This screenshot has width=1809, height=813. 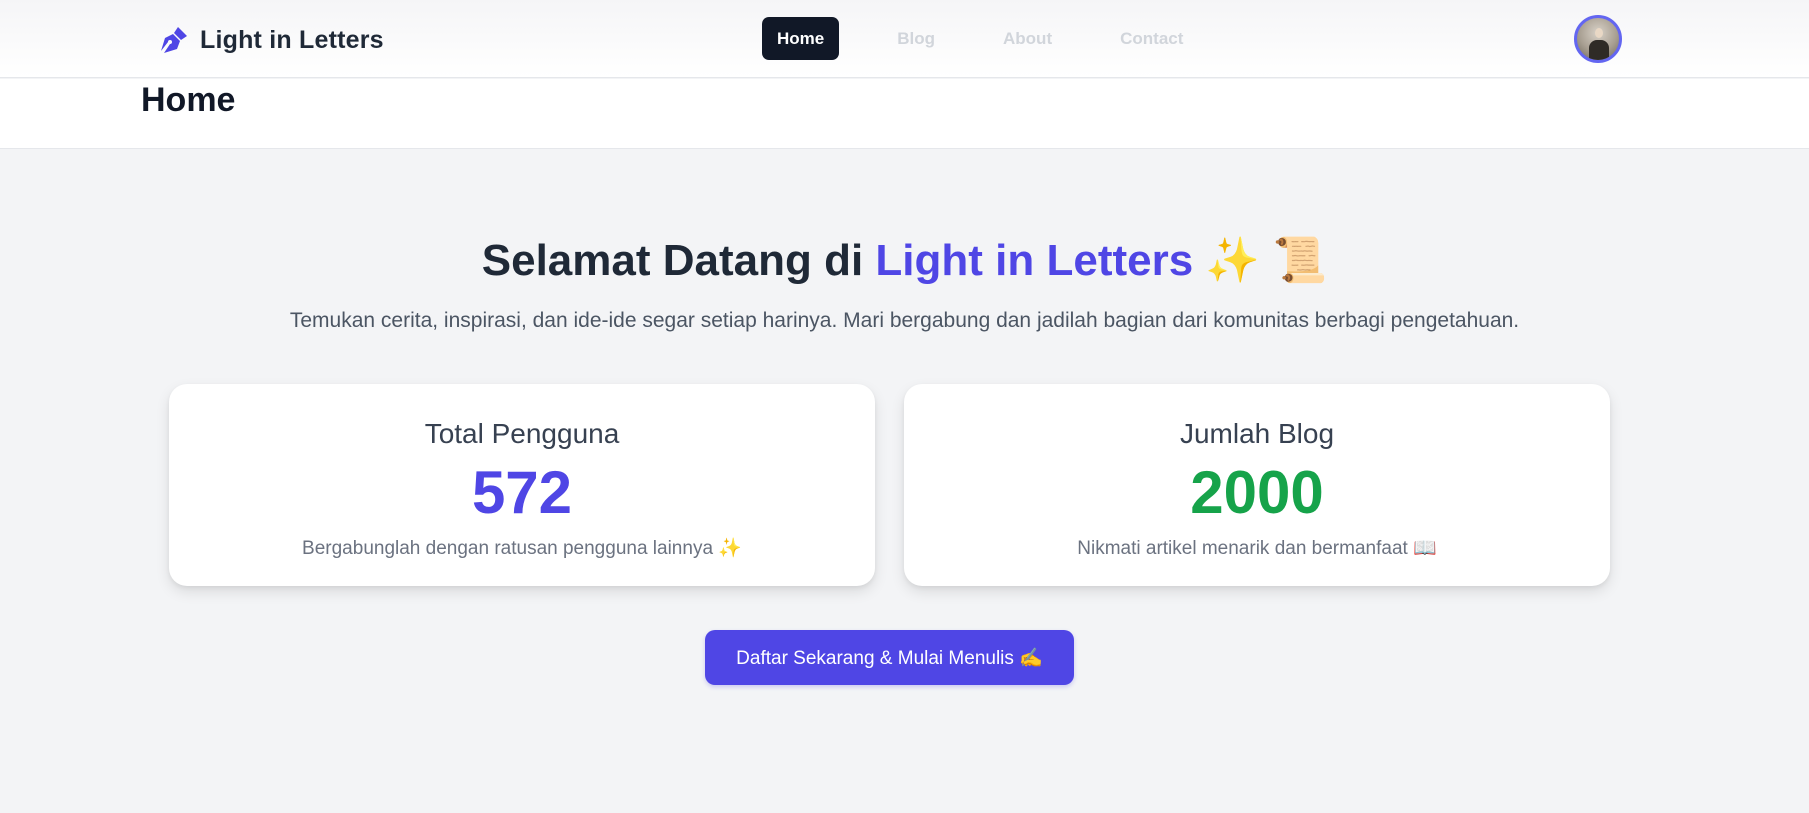 I want to click on stat-value-blogs: 2000, so click(x=1257, y=492).